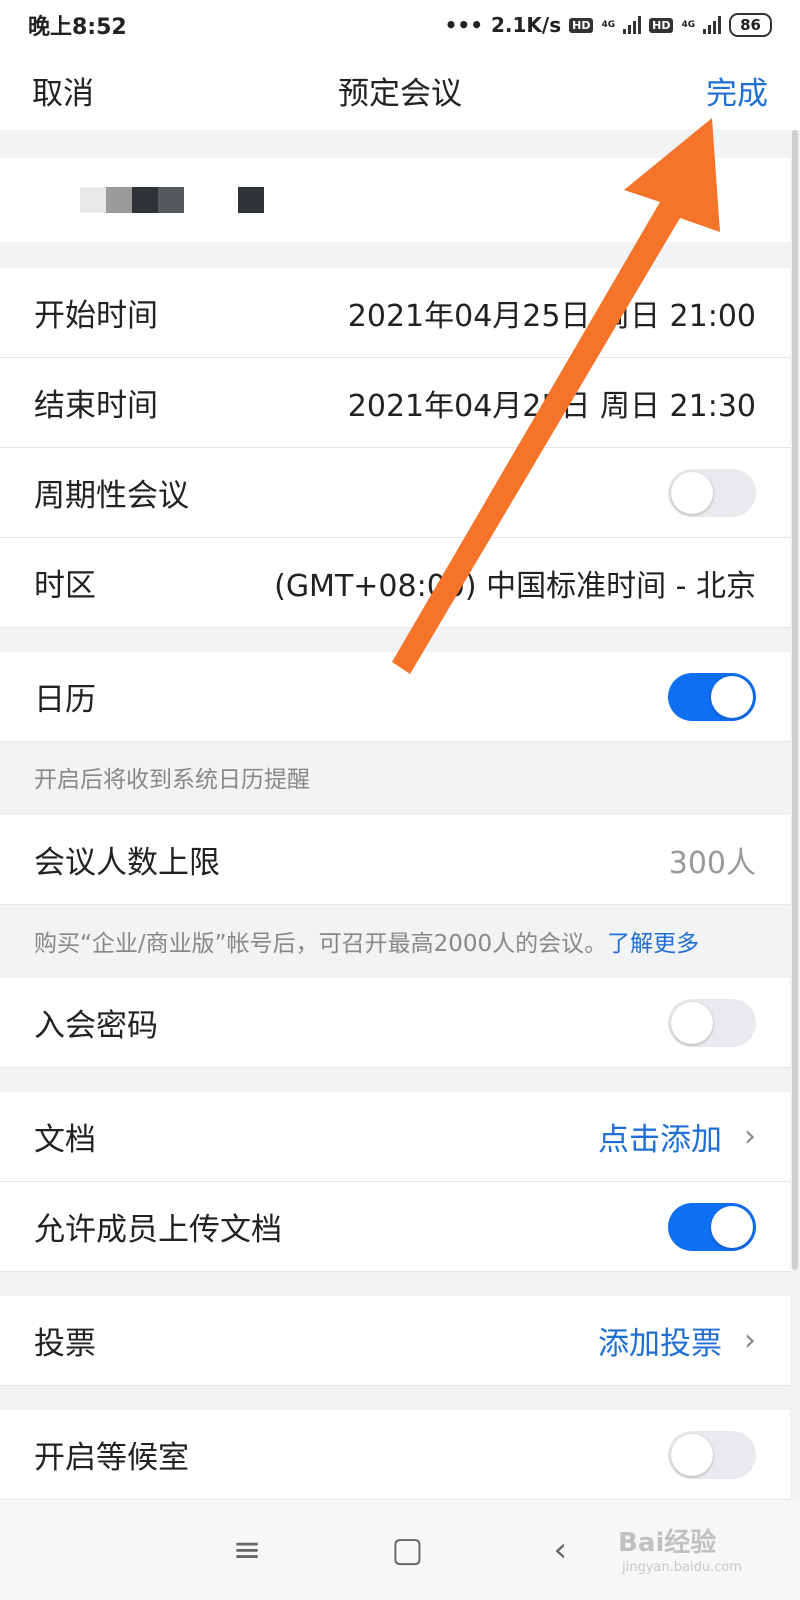 Image resolution: width=800 pixels, height=1600 pixels. Describe the element at coordinates (247, 1550) in the screenshot. I see `menu-icon: ≡` at that location.